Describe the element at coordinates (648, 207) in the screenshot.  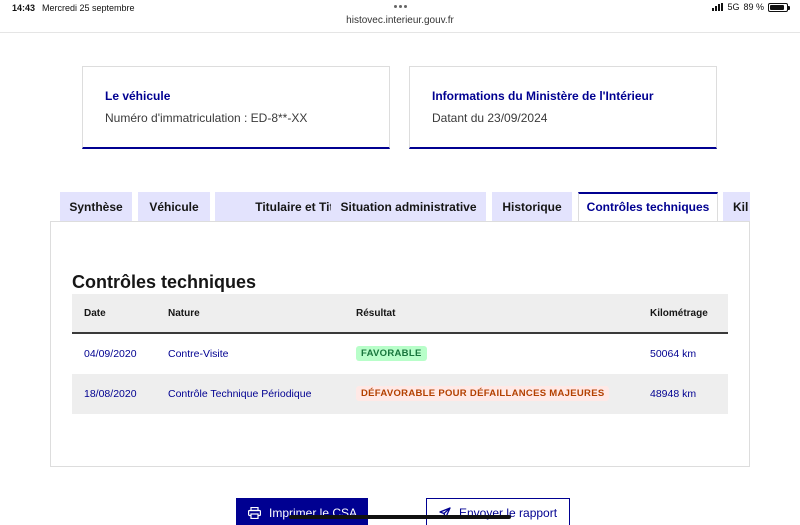
I see `tab-controles-techniques: Contrôles techniques` at that location.